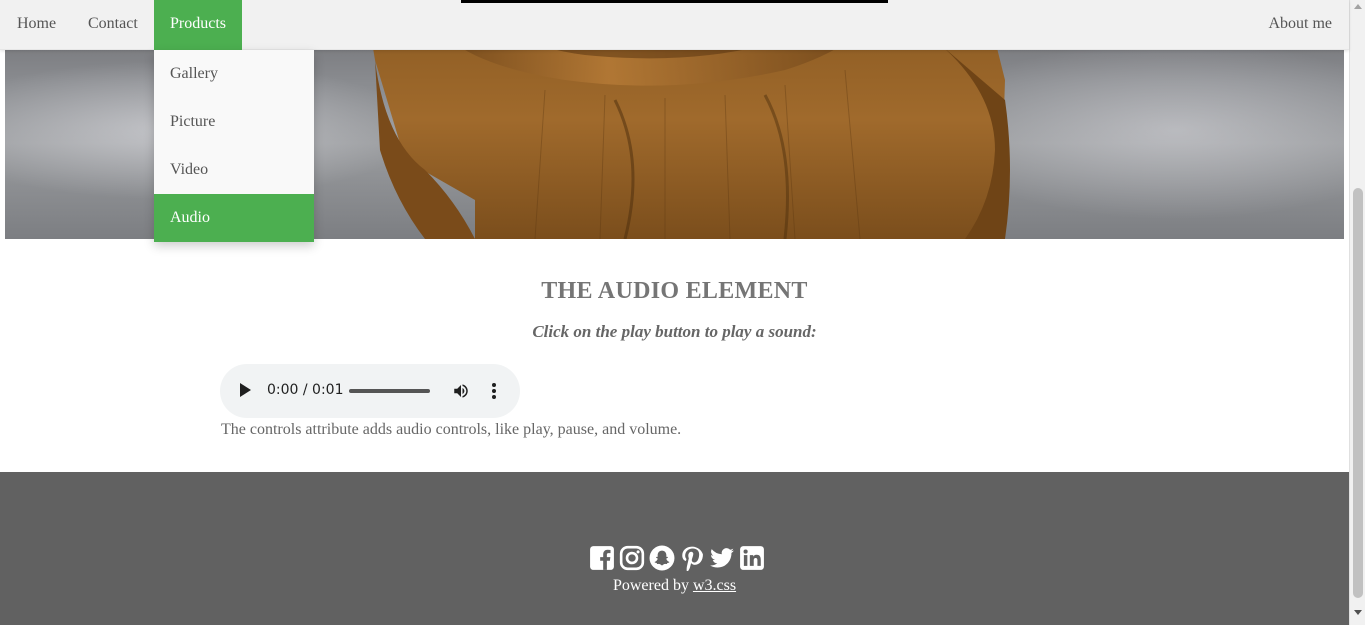  I want to click on products-dropdown: Gallery Picture Video Audio, so click(234, 146).